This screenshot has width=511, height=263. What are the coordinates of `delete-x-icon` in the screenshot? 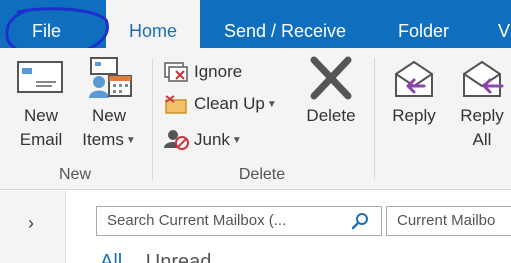 It's located at (331, 78).